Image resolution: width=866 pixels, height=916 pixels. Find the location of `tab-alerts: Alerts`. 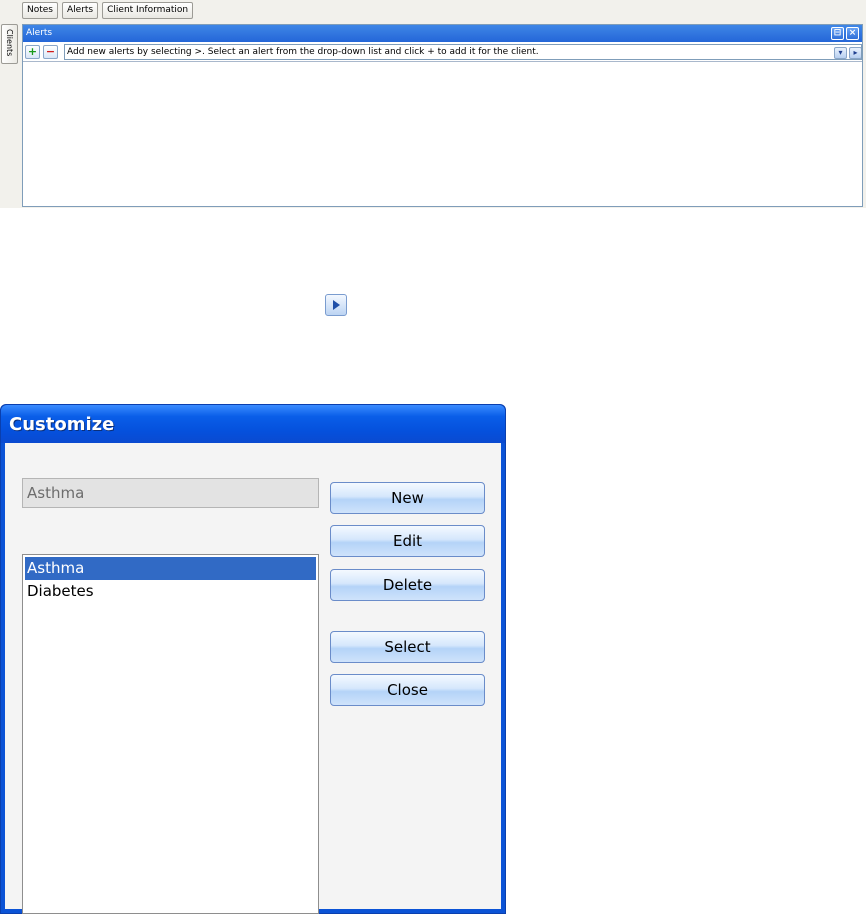

tab-alerts: Alerts is located at coordinates (80, 10).